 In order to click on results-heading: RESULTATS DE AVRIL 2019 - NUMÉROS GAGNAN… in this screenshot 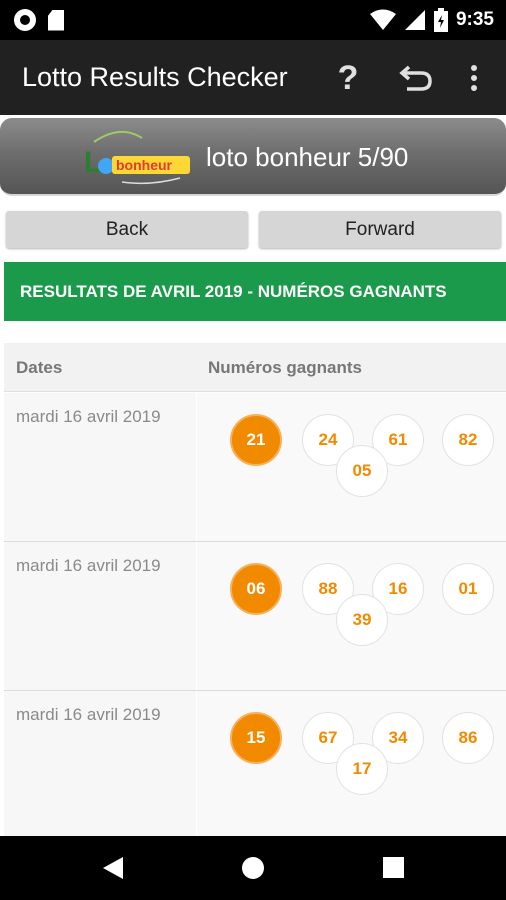, I will do `click(255, 291)`.